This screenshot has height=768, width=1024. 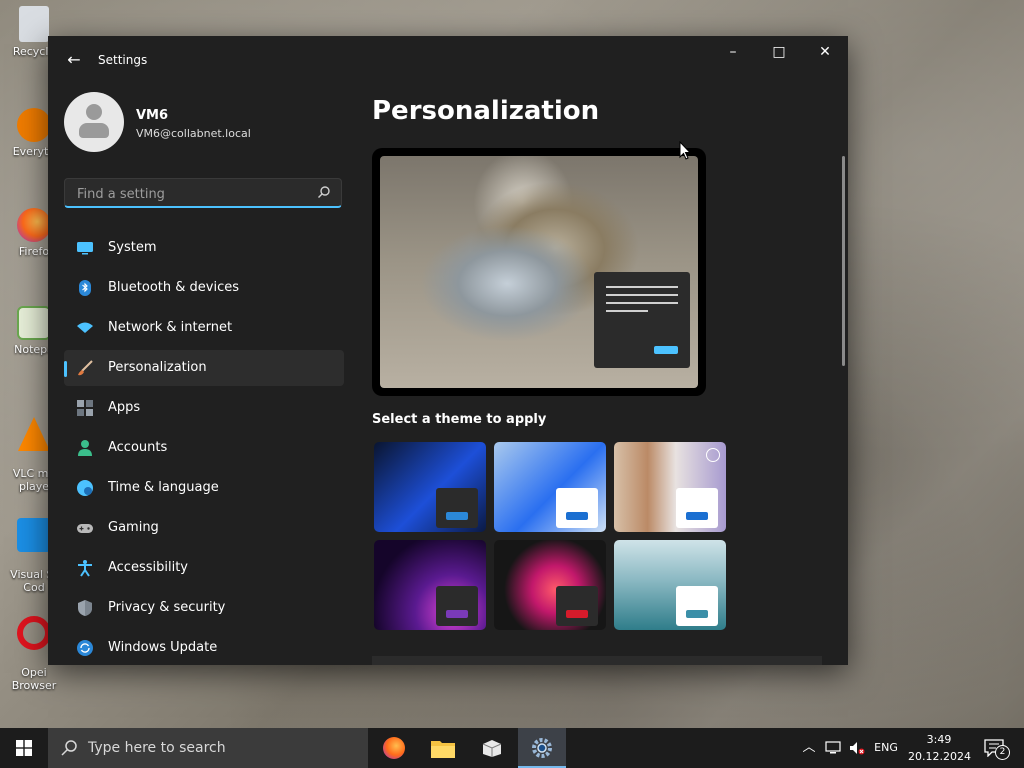 What do you see at coordinates (204, 608) in the screenshot?
I see `sidebar-item-privacy-security: Privacy & security` at bounding box center [204, 608].